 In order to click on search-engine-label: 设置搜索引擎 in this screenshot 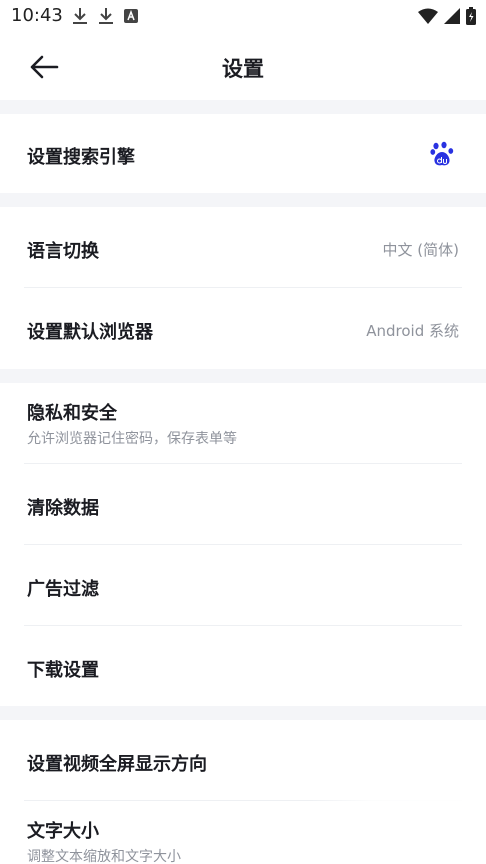, I will do `click(81, 157)`.